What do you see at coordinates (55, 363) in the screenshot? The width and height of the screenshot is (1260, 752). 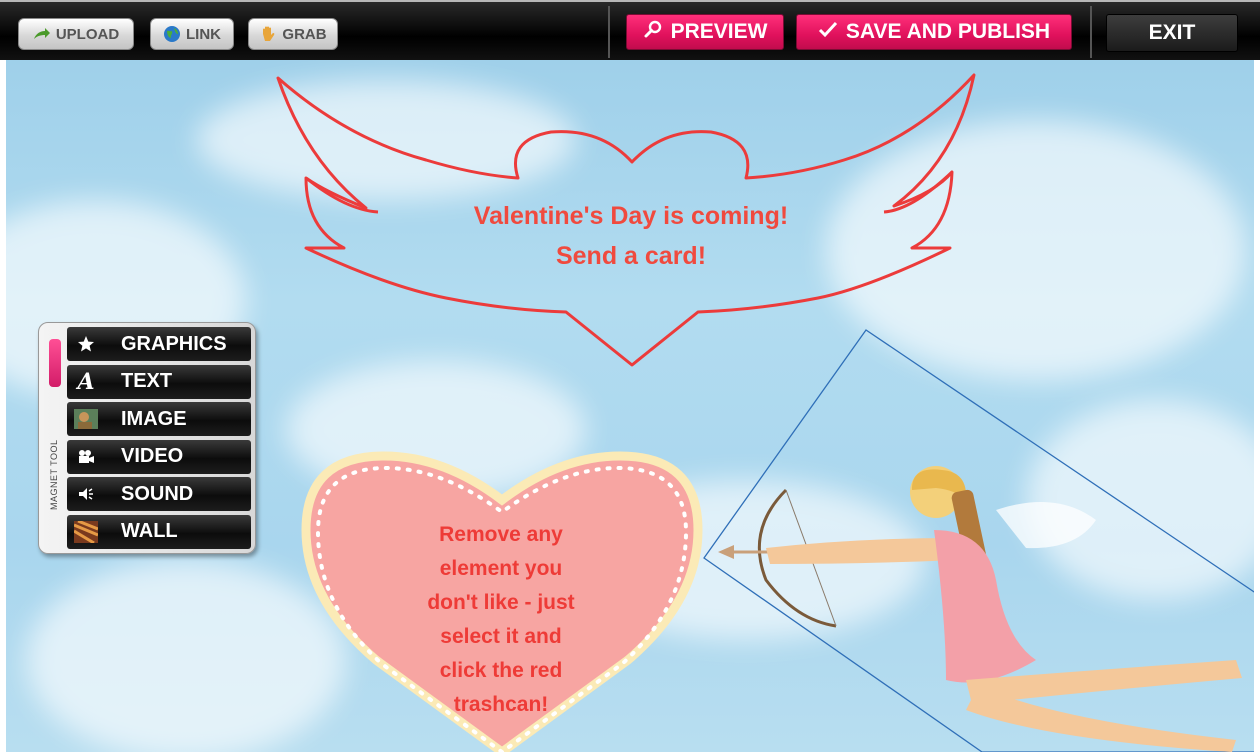 I see `panel-drag-handle` at bounding box center [55, 363].